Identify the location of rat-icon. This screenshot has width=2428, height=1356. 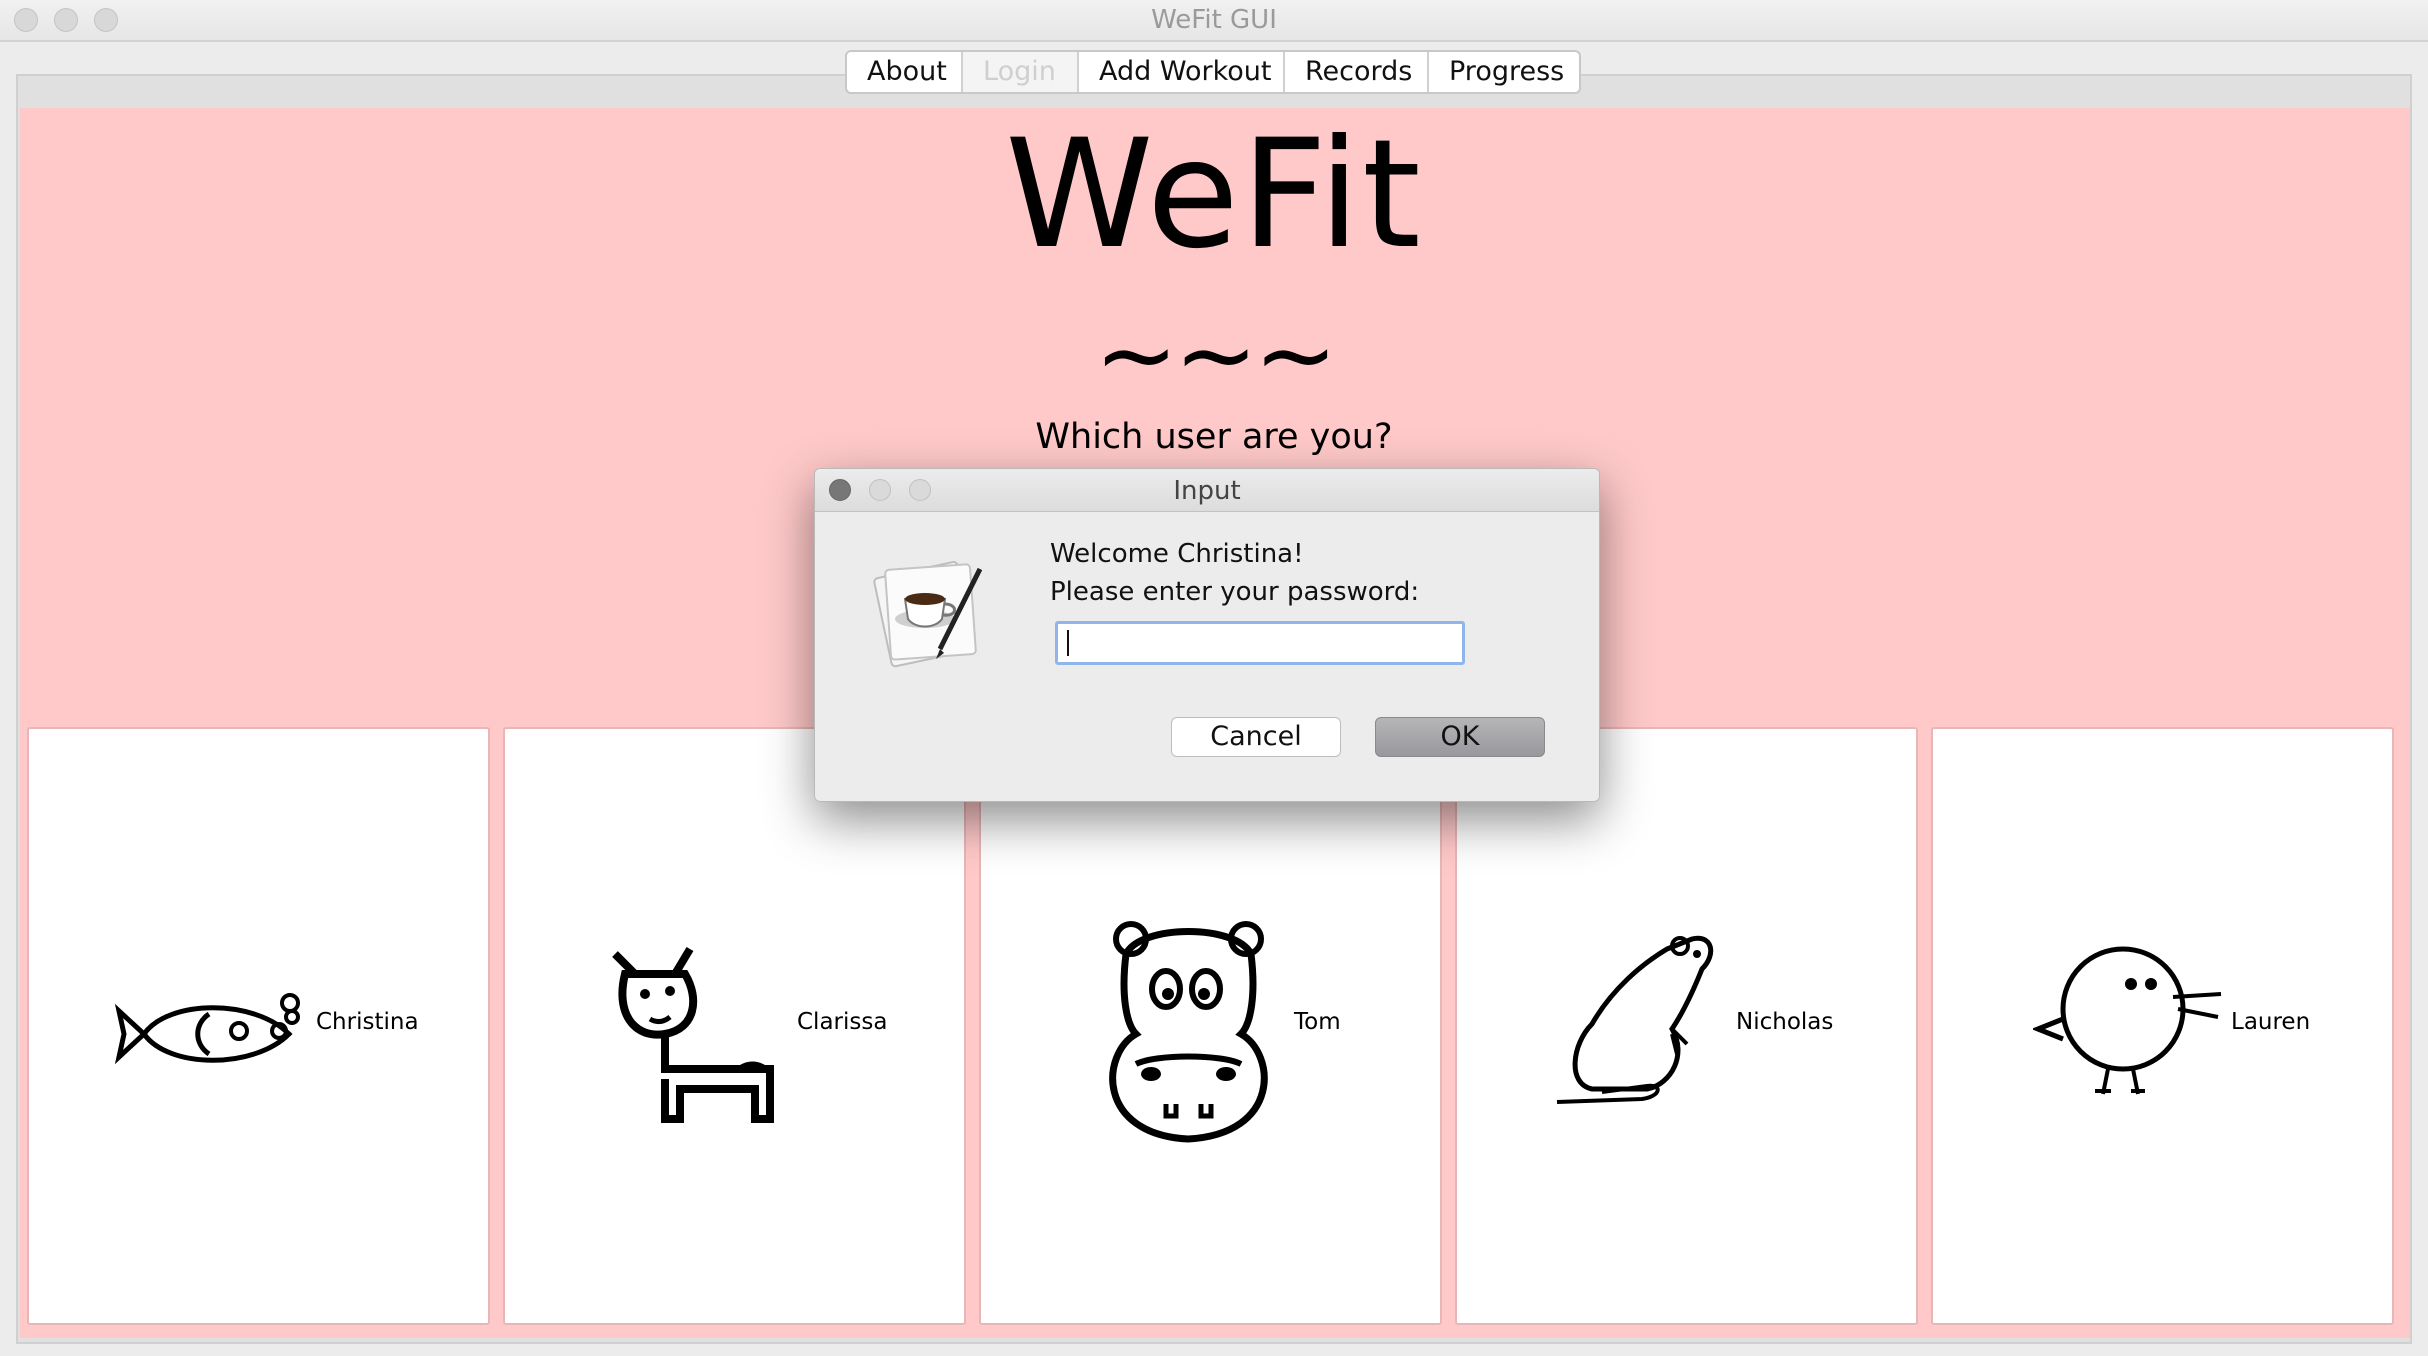
(1635, 1019).